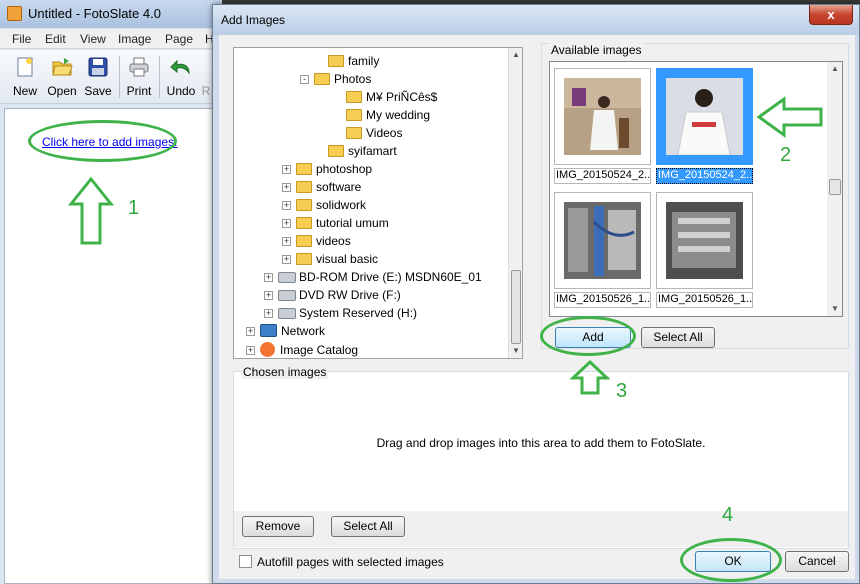  I want to click on menu-edit: Edit, so click(55, 39).